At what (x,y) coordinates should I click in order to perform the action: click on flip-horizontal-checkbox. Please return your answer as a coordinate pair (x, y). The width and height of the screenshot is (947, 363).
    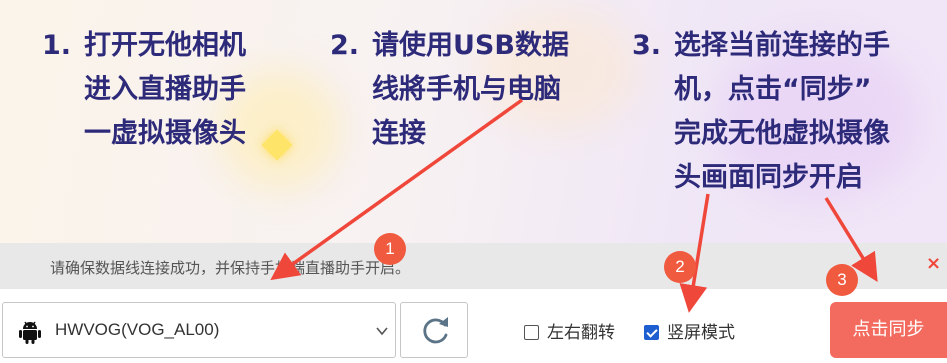
    Looking at the image, I should click on (531, 332).